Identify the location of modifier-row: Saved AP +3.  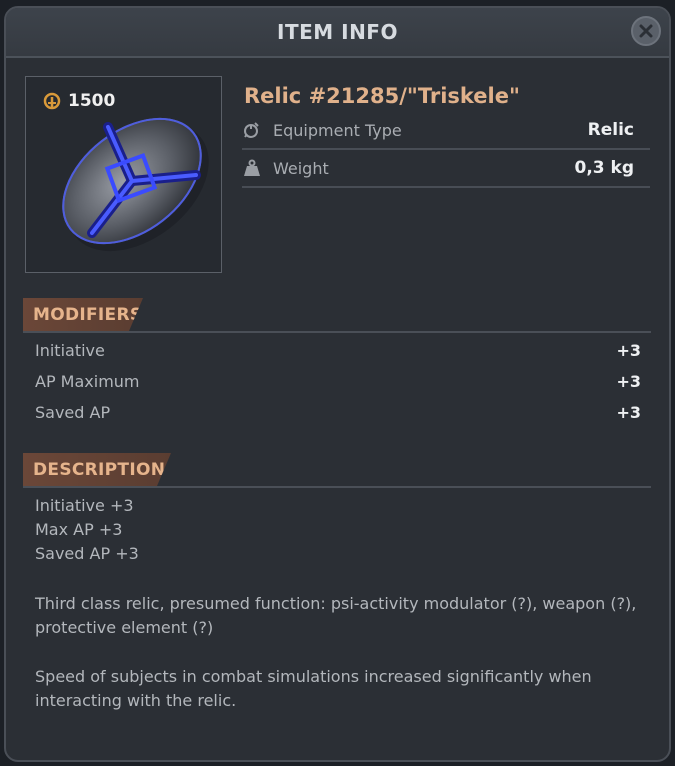
(338, 415).